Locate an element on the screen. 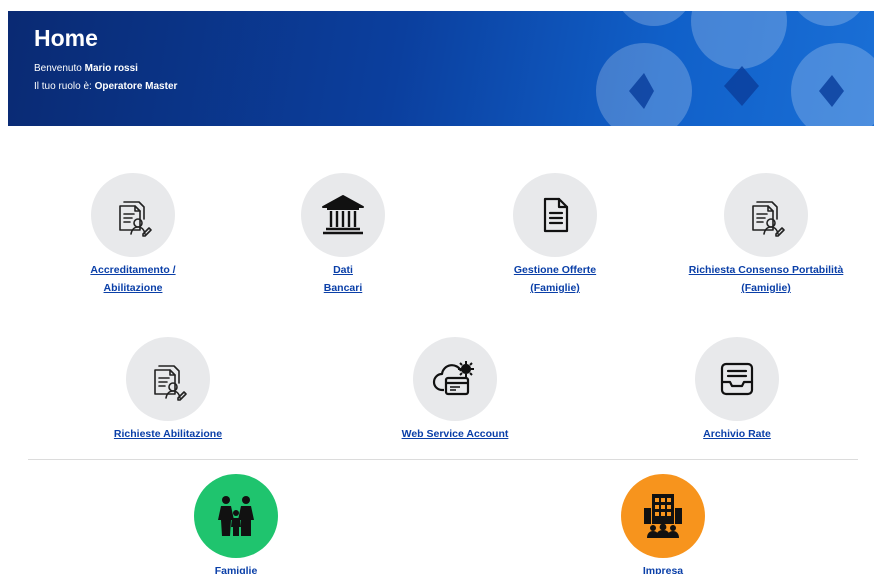  tile-accreditamento: Accreditamento / Abilitazione is located at coordinates (133, 235).